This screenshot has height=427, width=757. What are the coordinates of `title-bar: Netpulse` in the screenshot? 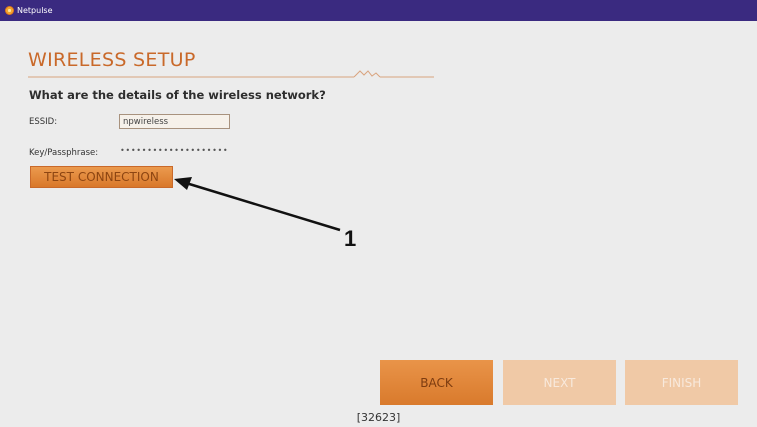 It's located at (378, 10).